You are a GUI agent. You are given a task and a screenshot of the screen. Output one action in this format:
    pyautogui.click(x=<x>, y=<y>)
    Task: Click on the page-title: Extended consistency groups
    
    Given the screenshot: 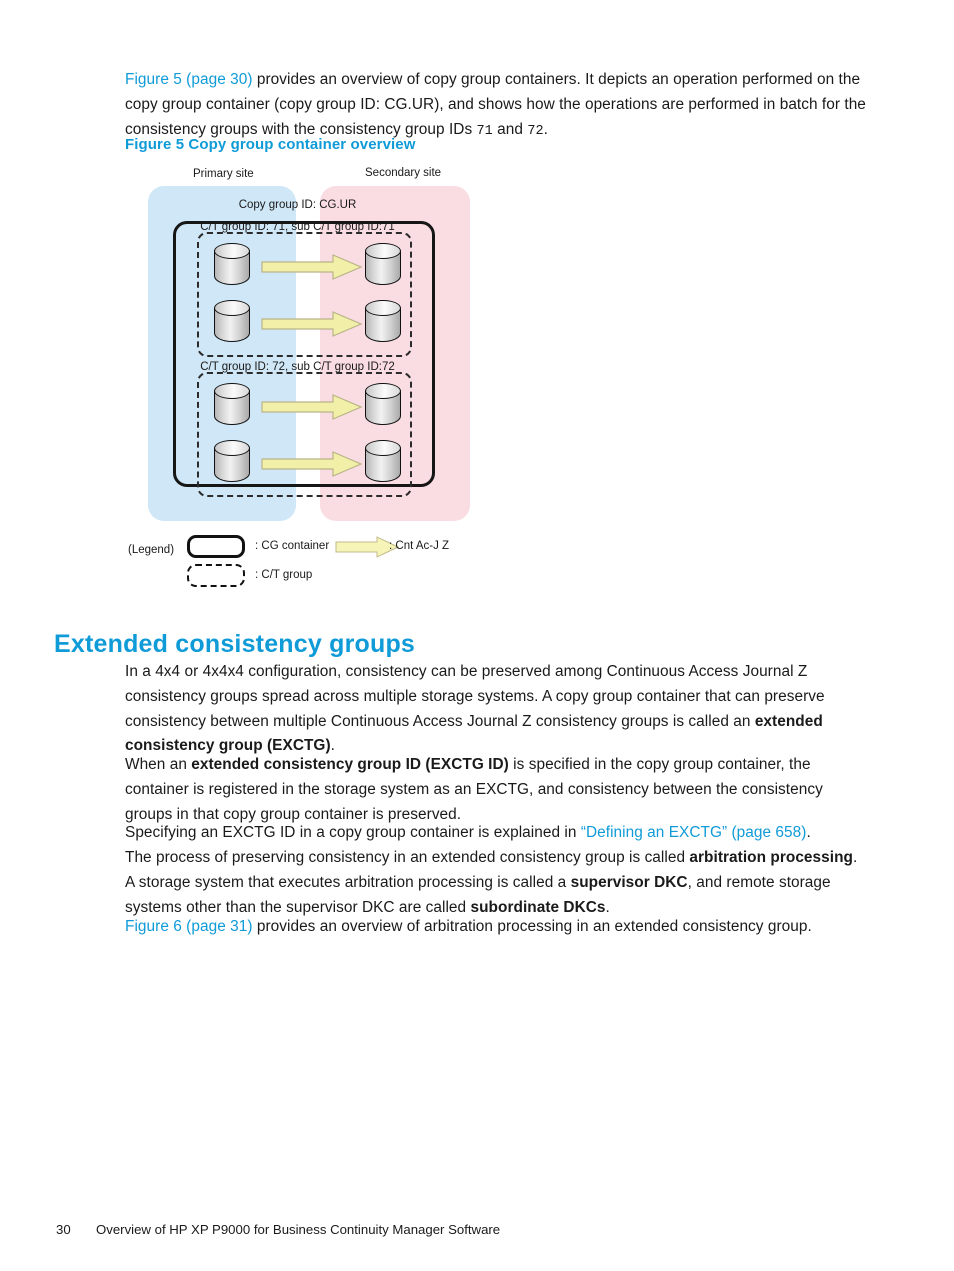 What is the action you would take?
    pyautogui.click(x=235, y=643)
    